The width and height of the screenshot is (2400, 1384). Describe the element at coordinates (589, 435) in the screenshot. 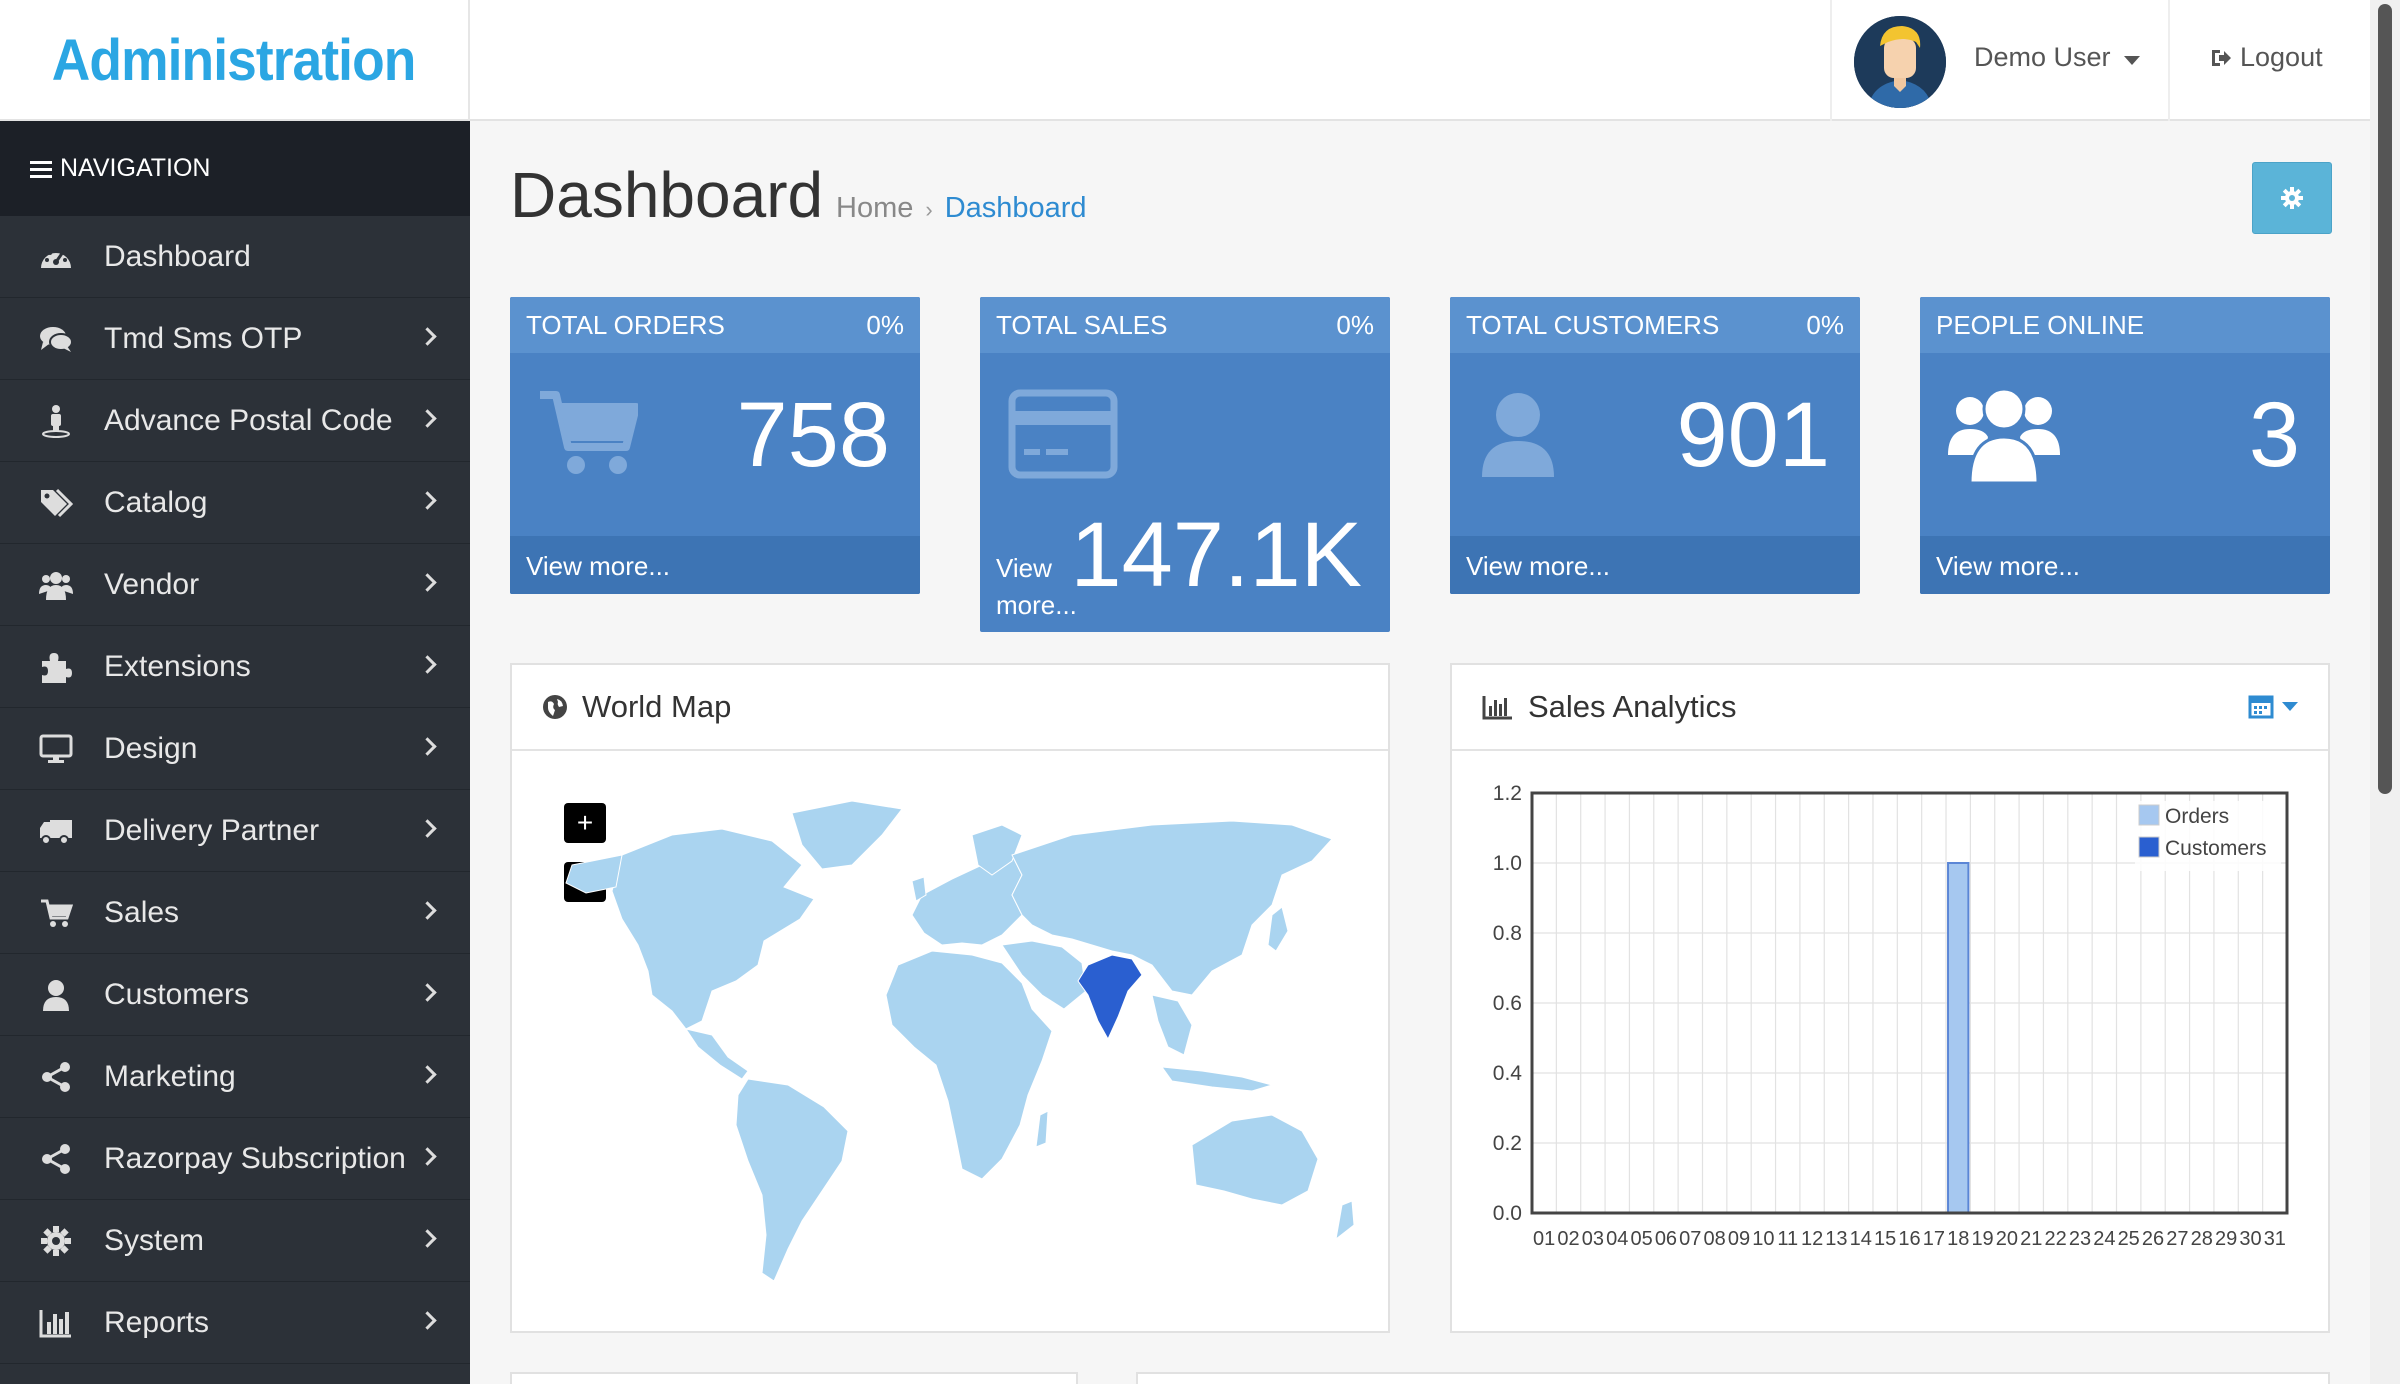

I see `shopping-cart-icon` at that location.